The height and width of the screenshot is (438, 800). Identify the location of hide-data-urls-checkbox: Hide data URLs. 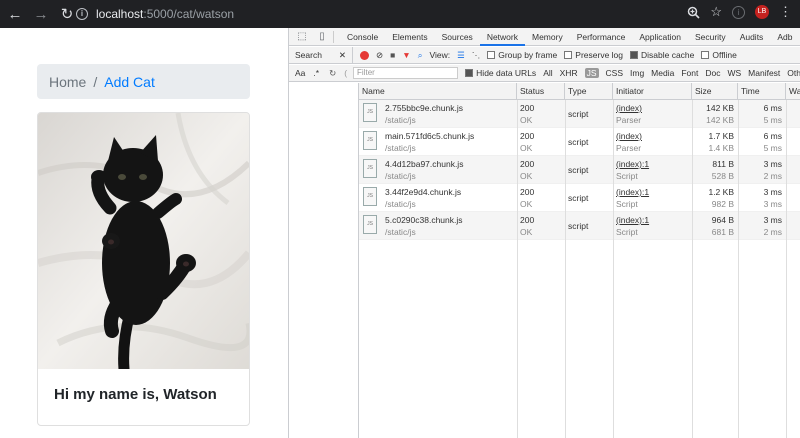
(500, 73).